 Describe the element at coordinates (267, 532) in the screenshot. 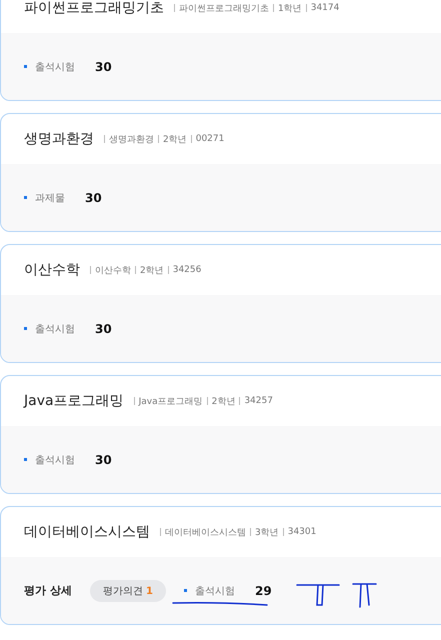

I see `course-meta: 3학년` at that location.